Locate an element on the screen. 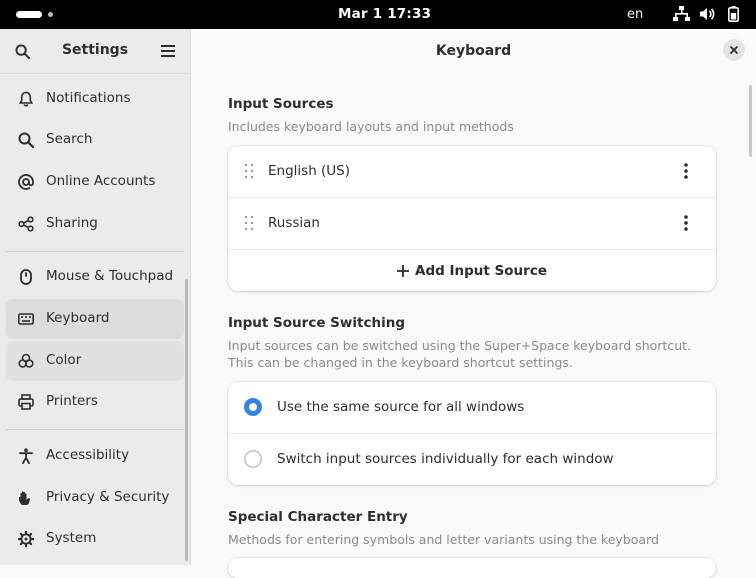 The image size is (756, 578). mouse-icon is located at coordinates (26, 277).